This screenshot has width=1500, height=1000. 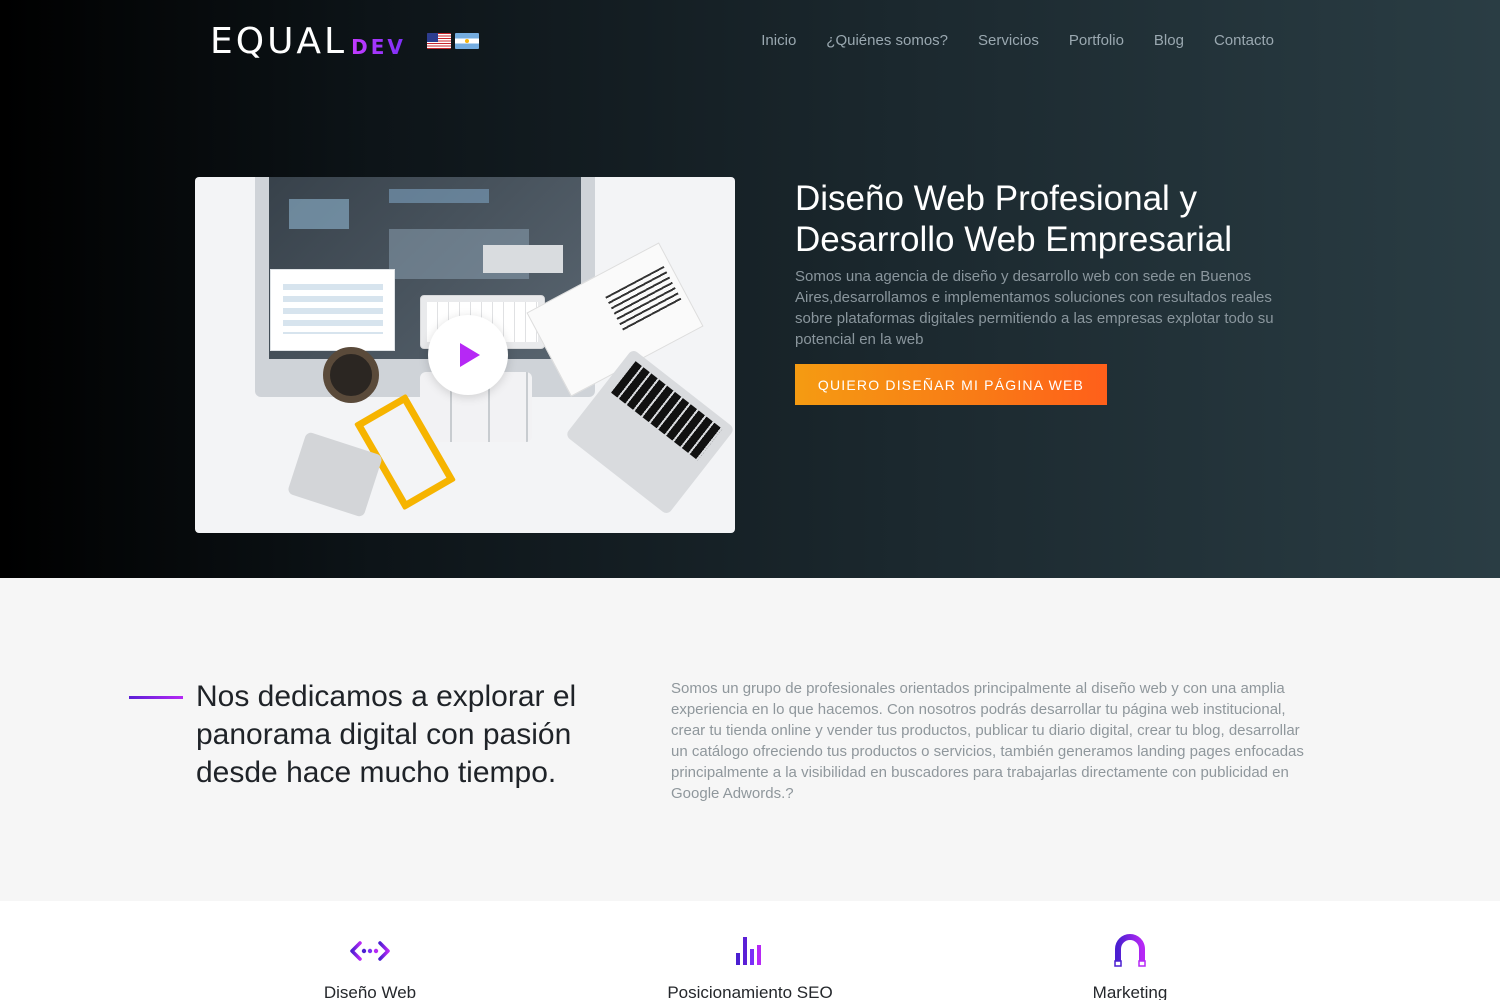 What do you see at coordinates (351, 375) in the screenshot?
I see `coffee-cup-illustration` at bounding box center [351, 375].